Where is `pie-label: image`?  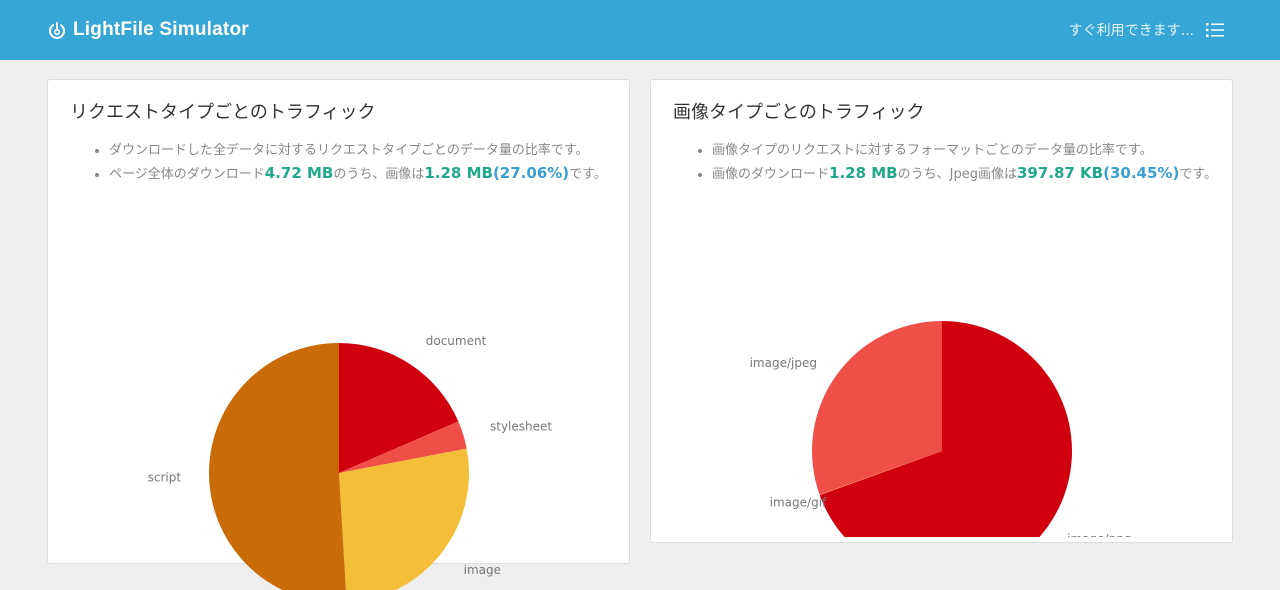
pie-label: image is located at coordinates (482, 570).